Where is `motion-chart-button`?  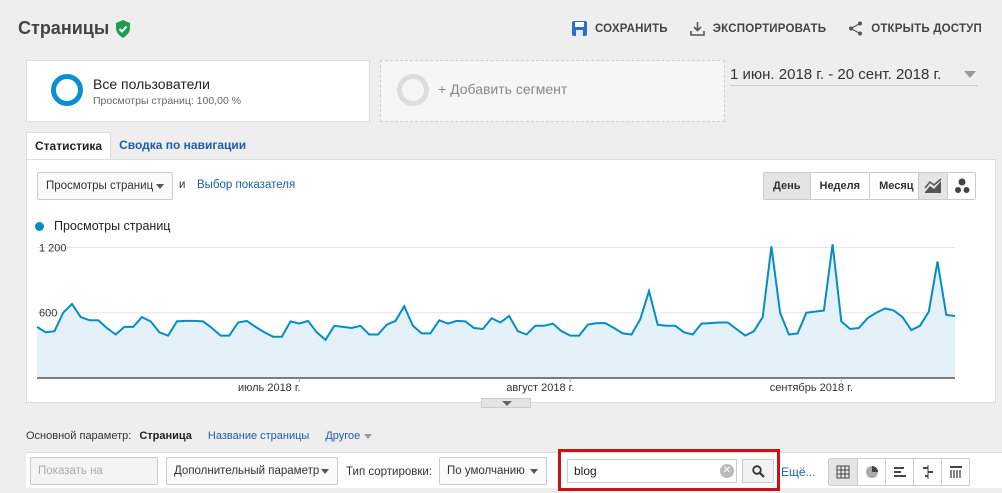 motion-chart-button is located at coordinates (961, 186).